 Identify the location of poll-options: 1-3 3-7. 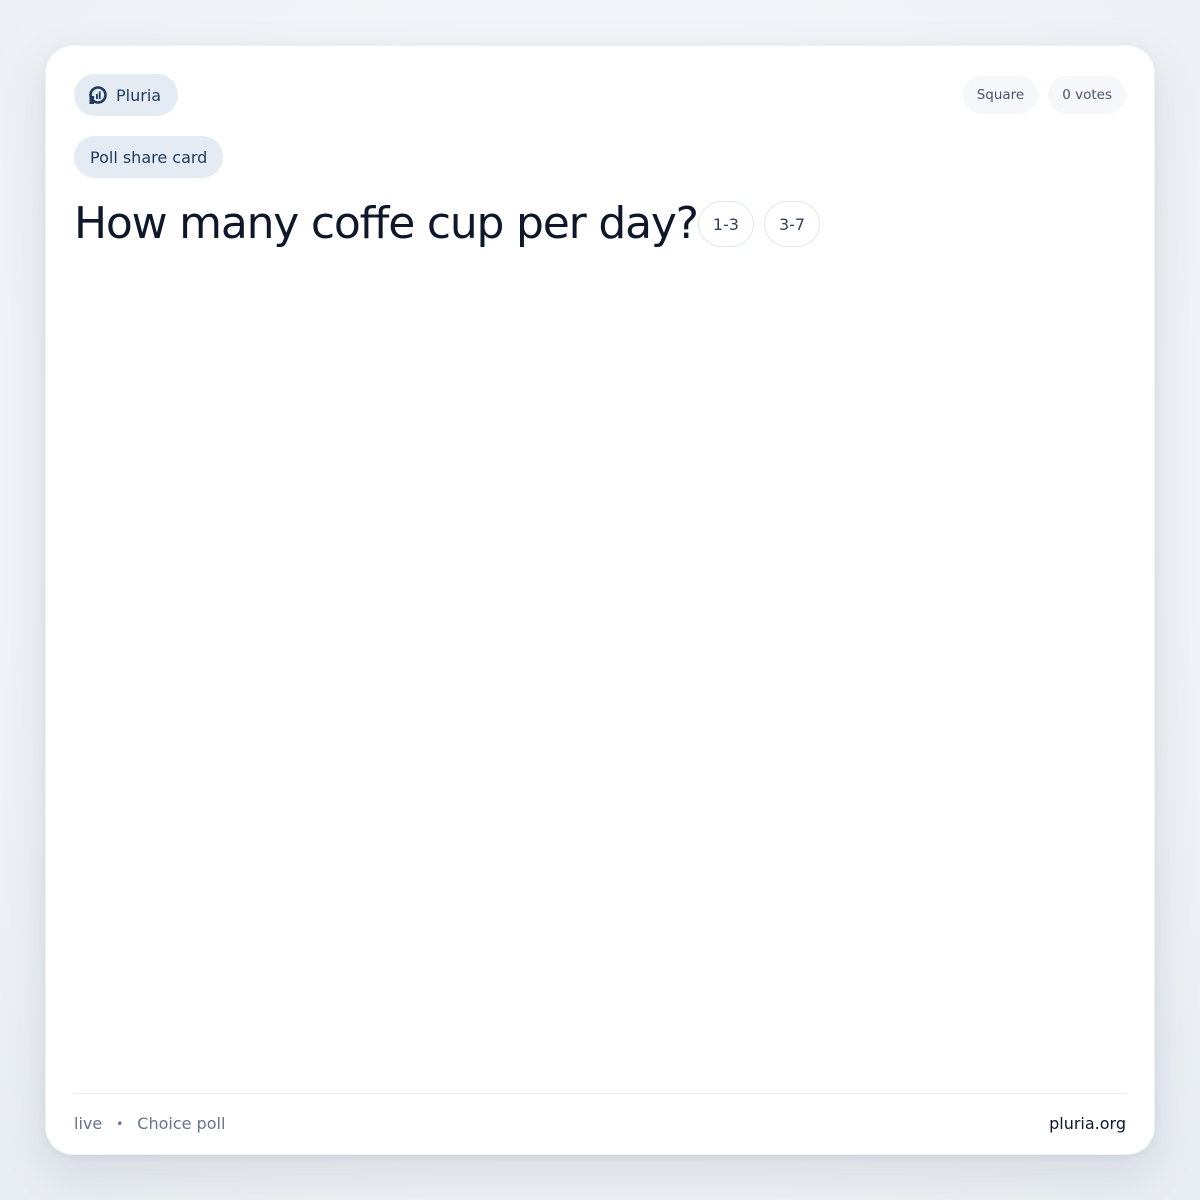
(759, 224).